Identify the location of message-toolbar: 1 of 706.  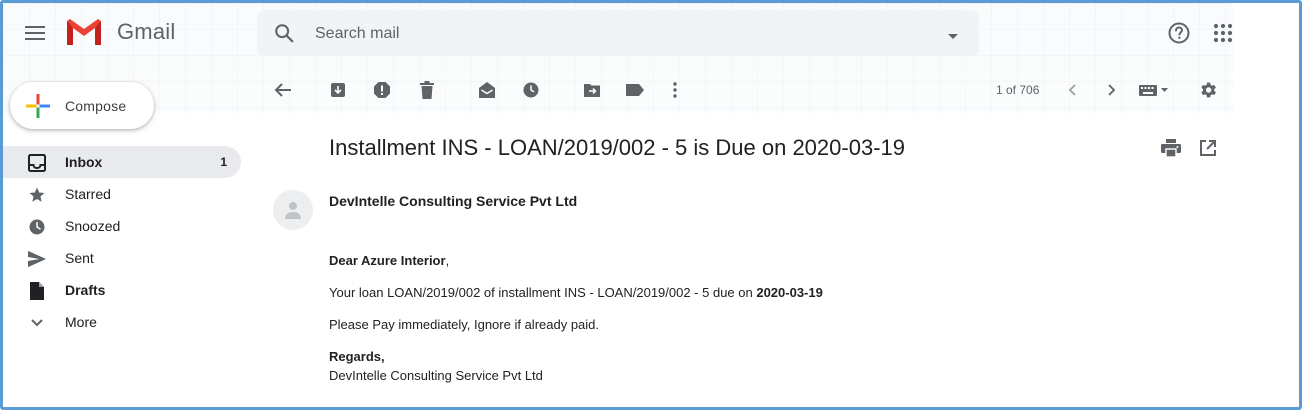
(745, 90).